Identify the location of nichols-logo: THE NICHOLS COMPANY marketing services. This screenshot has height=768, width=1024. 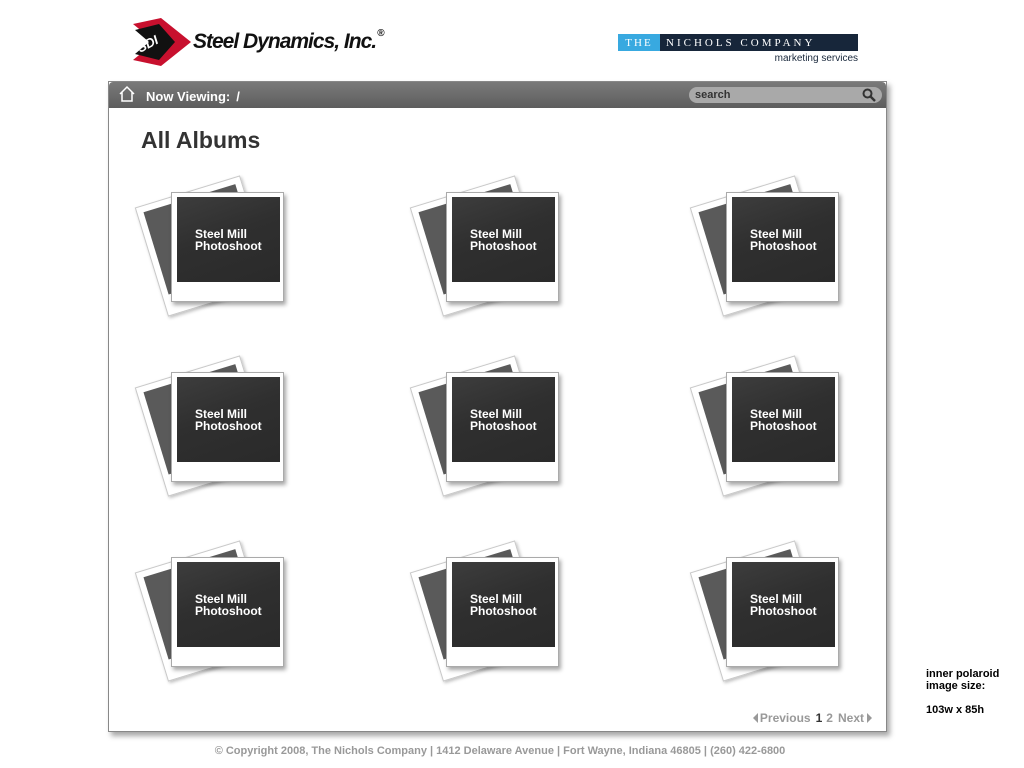
(738, 50).